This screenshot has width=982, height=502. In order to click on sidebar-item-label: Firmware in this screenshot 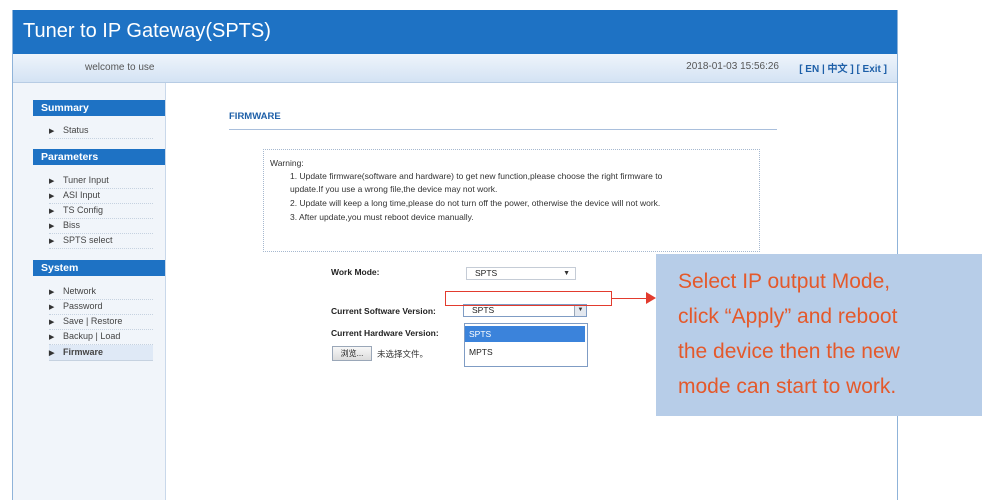, I will do `click(83, 352)`.